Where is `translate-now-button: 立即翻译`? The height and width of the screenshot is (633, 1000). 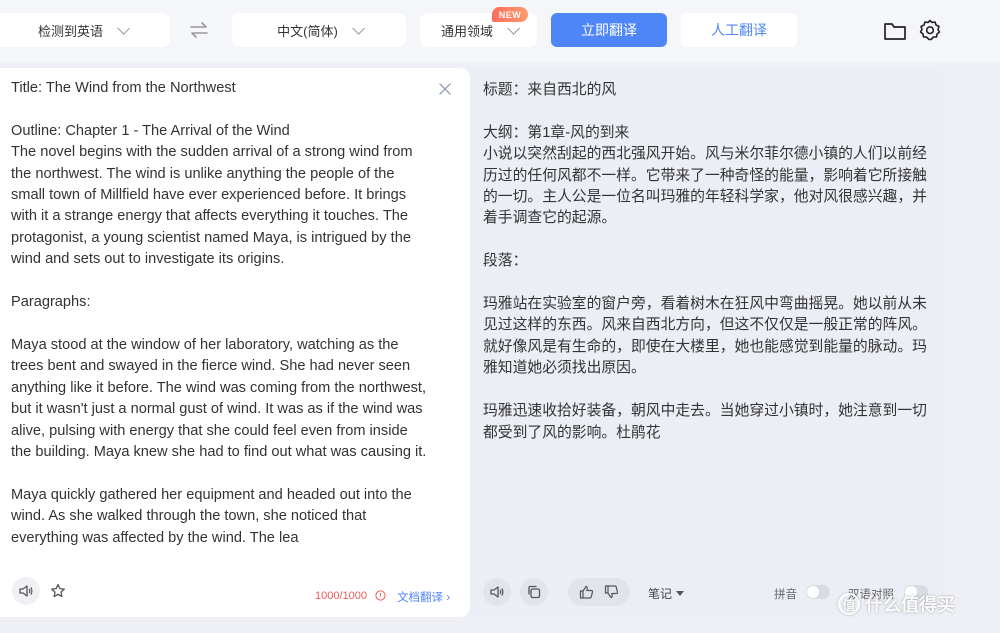 translate-now-button: 立即翻译 is located at coordinates (609, 30).